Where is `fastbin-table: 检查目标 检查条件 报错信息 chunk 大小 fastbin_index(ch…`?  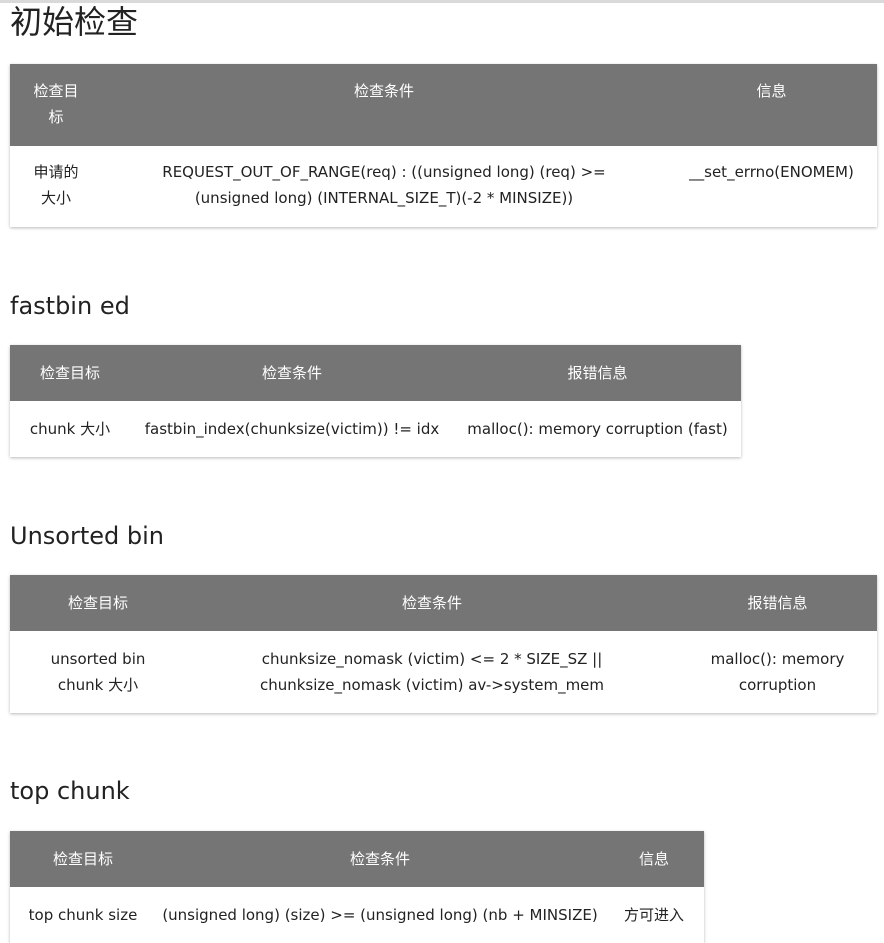 fastbin-table: 检查目标 检查条件 报错信息 chunk 大小 fastbin_index(ch… is located at coordinates (375, 401).